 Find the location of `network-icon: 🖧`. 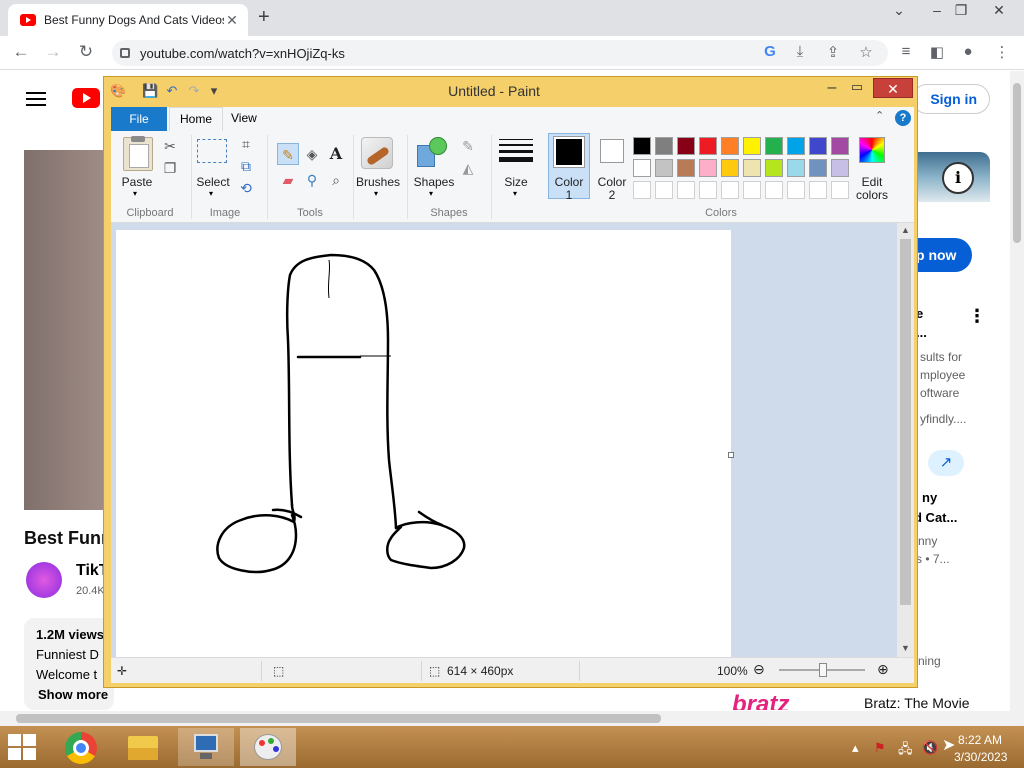

network-icon: 🖧 is located at coordinates (905, 751).